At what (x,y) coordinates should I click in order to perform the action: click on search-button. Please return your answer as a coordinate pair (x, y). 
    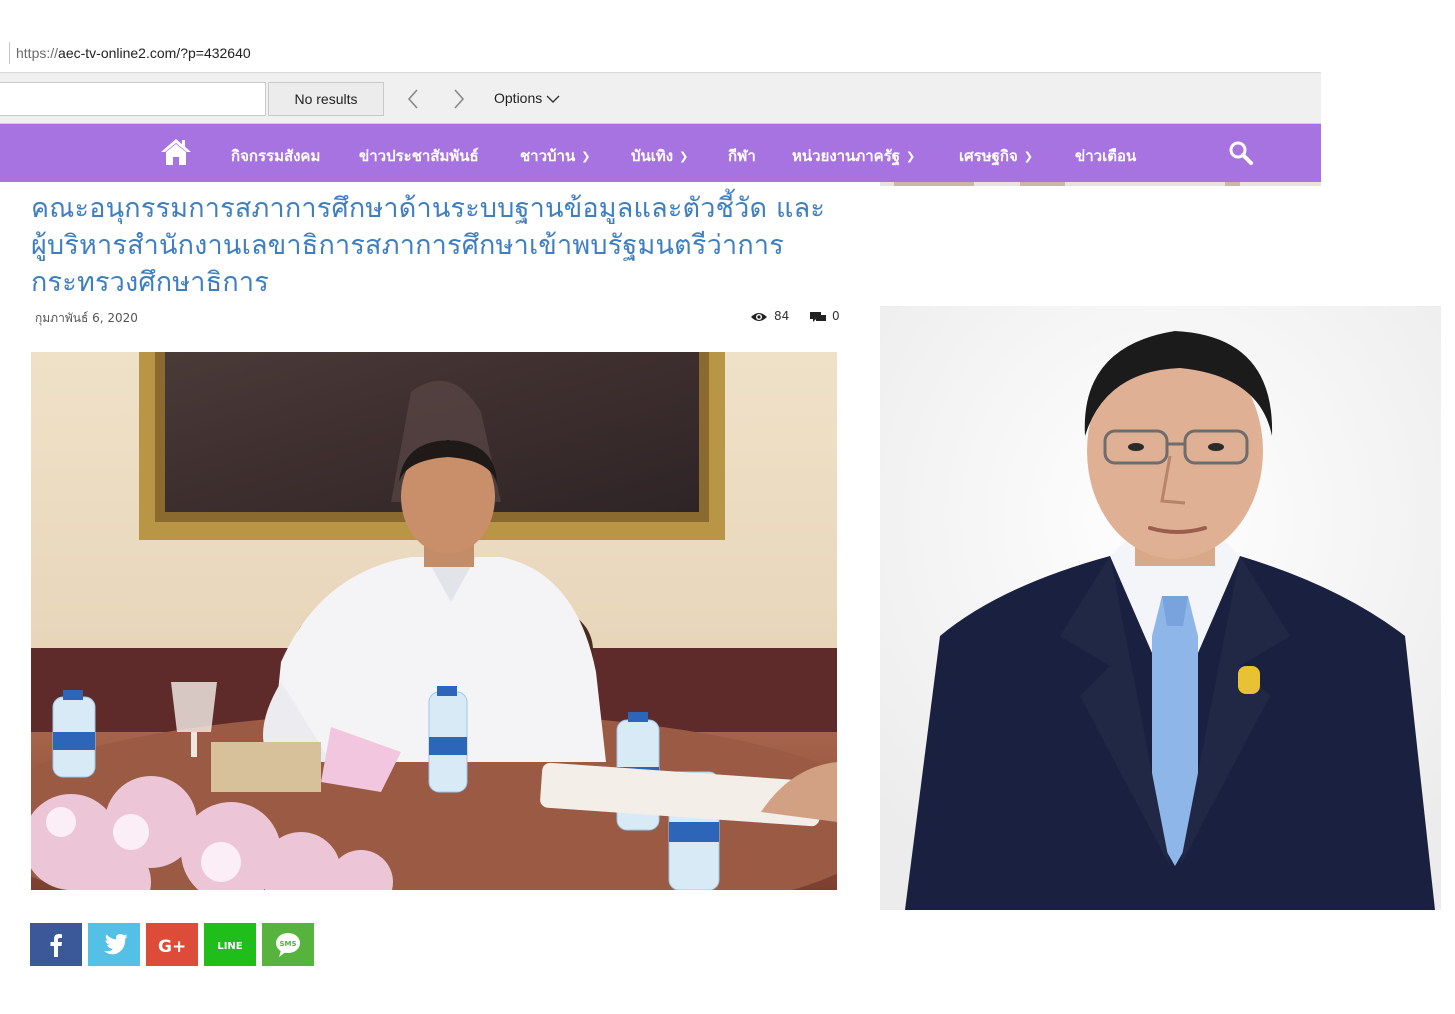
    Looking at the image, I should click on (1241, 153).